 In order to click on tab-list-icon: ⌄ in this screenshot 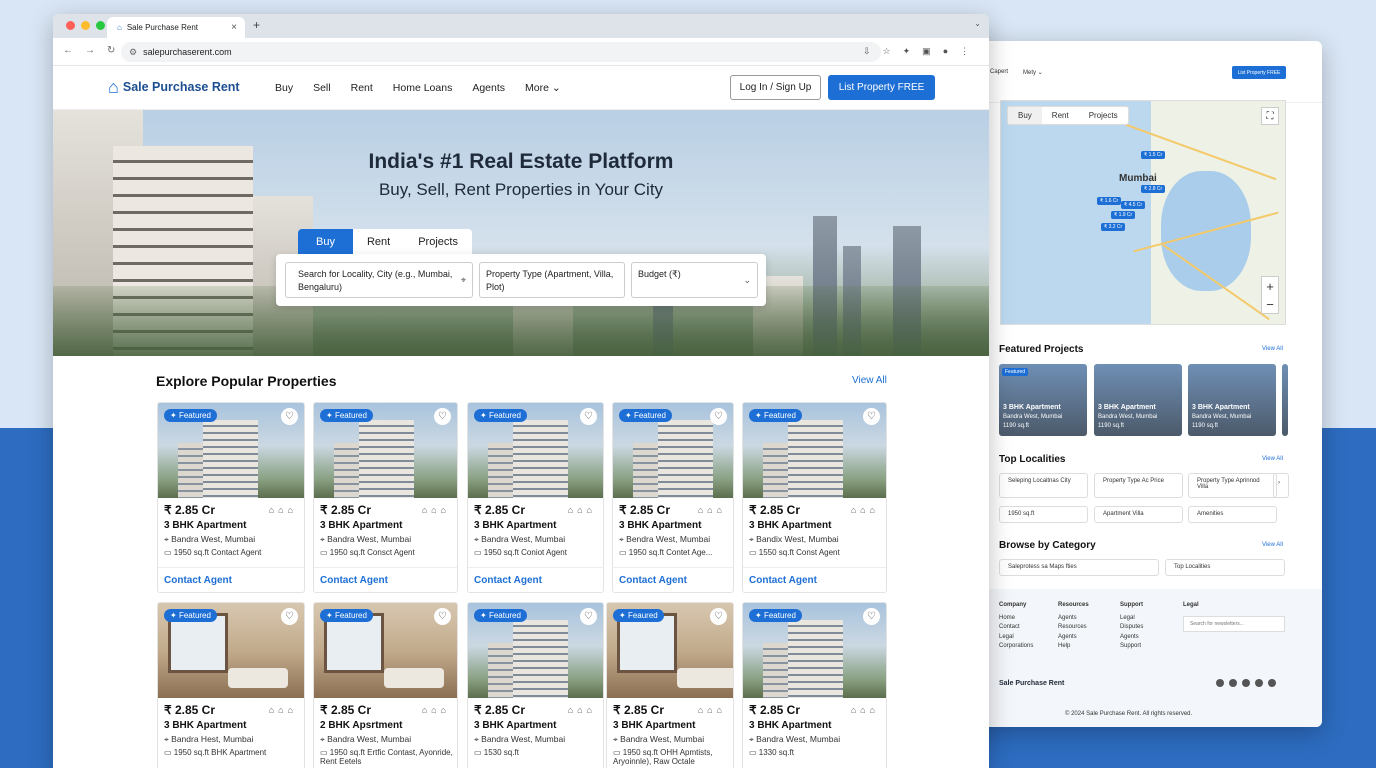, I will do `click(977, 23)`.